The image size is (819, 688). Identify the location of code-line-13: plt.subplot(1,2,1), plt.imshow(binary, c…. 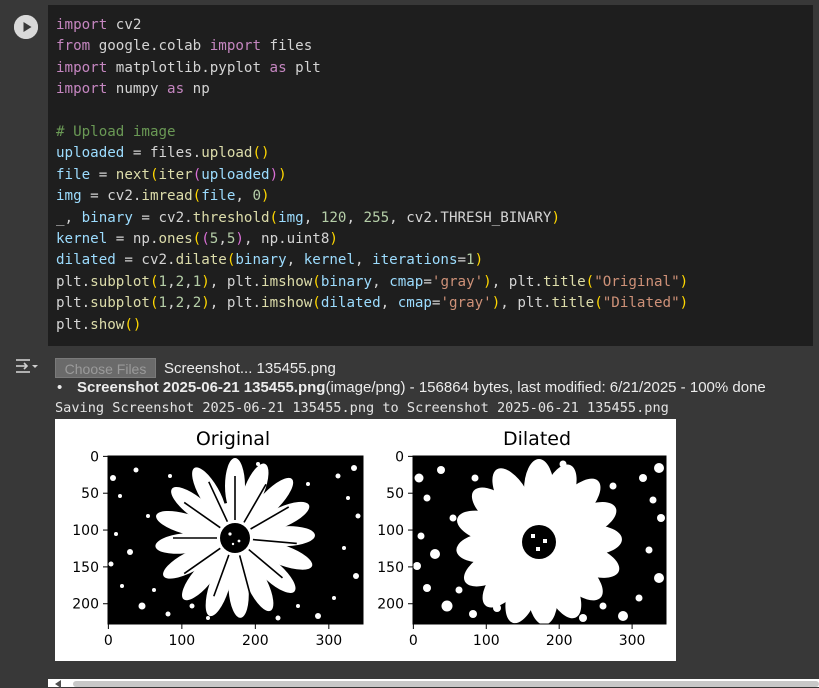
(372, 281).